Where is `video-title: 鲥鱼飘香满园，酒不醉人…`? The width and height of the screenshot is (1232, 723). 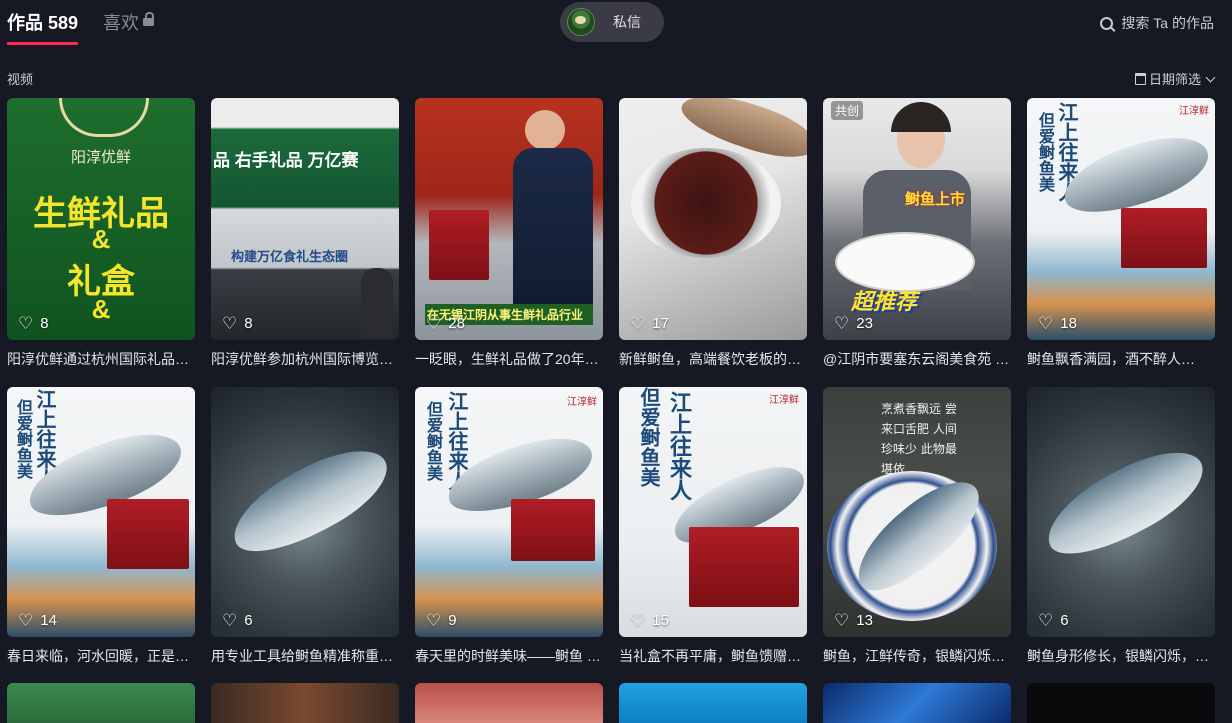
video-title: 鲥鱼飘香满园，酒不醉人… is located at coordinates (1121, 359).